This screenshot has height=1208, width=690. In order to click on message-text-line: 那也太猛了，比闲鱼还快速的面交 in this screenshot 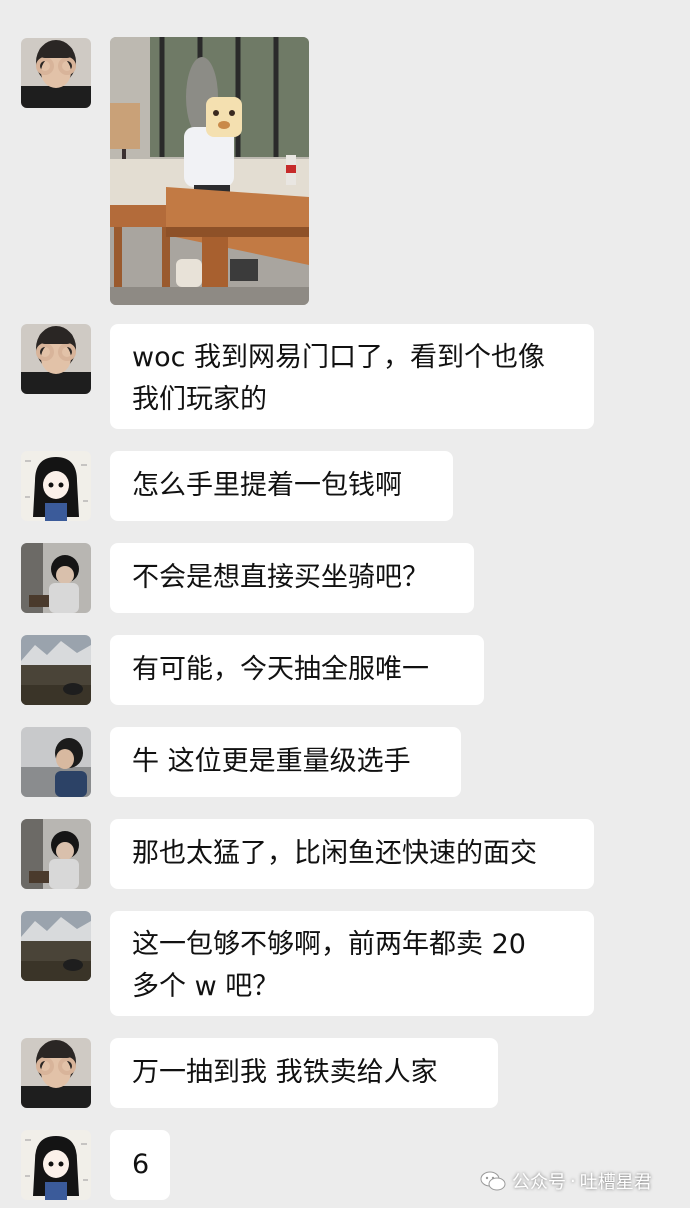, I will do `click(334, 853)`.